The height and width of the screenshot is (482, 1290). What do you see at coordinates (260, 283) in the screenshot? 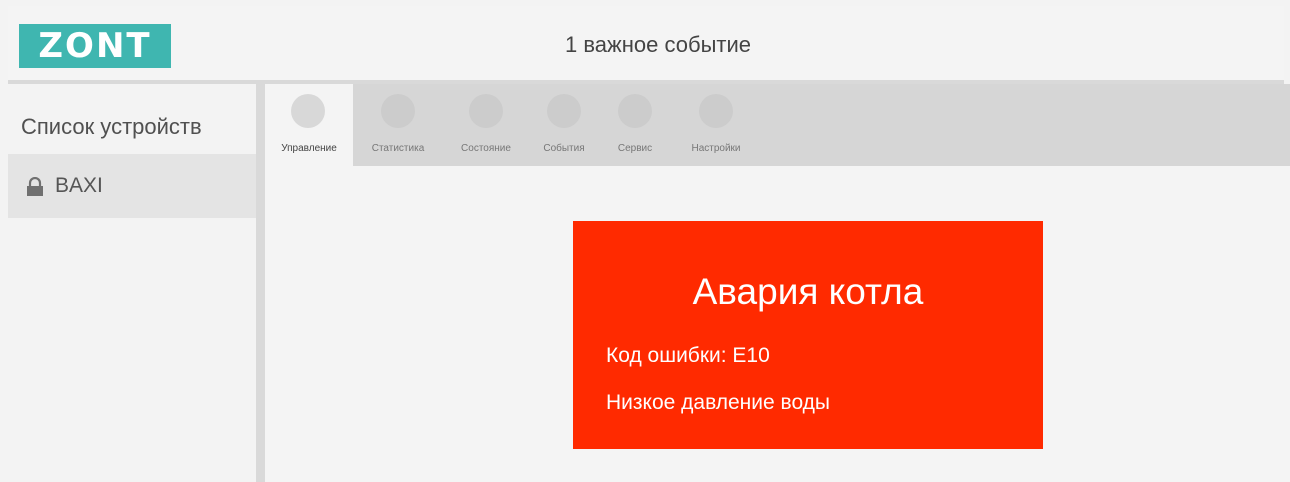
I see `sidebar-divider` at bounding box center [260, 283].